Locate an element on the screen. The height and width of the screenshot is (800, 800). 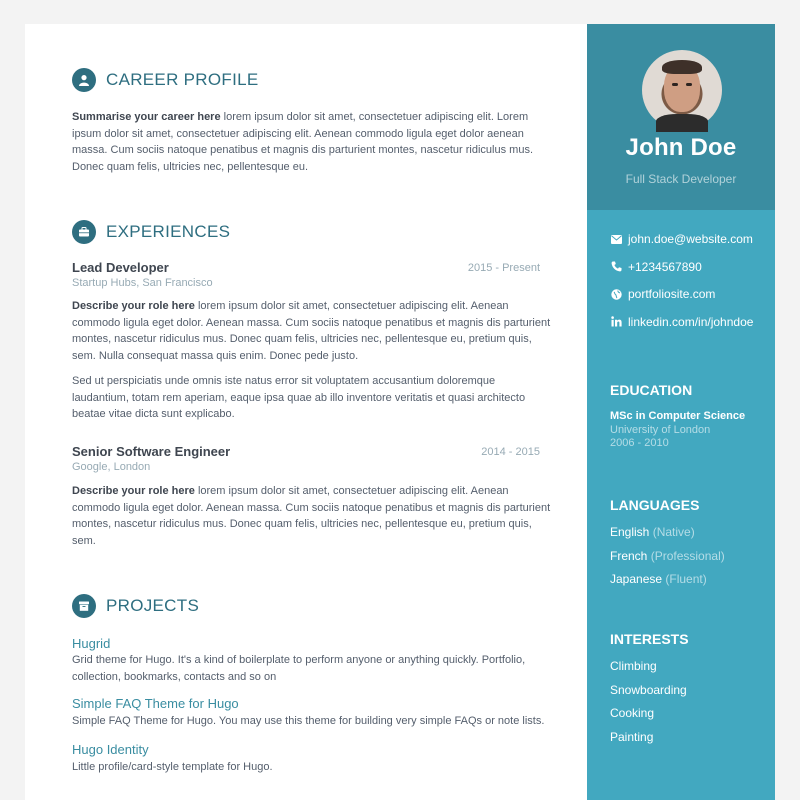
language-level: (Native) is located at coordinates (673, 532).